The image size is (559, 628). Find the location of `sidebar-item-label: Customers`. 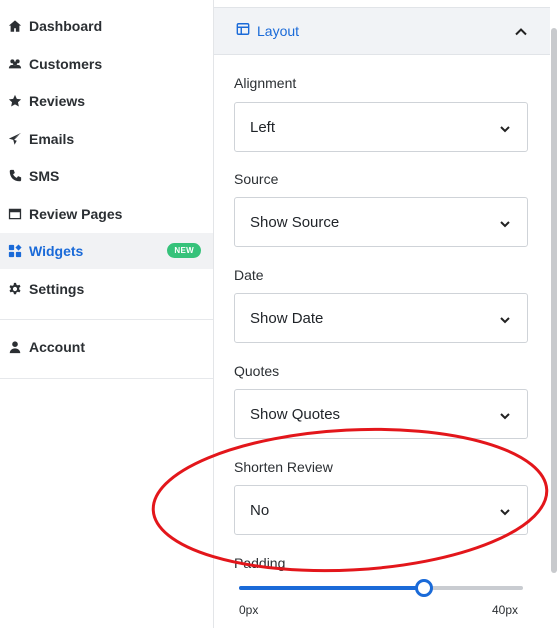

sidebar-item-label: Customers is located at coordinates (66, 64).